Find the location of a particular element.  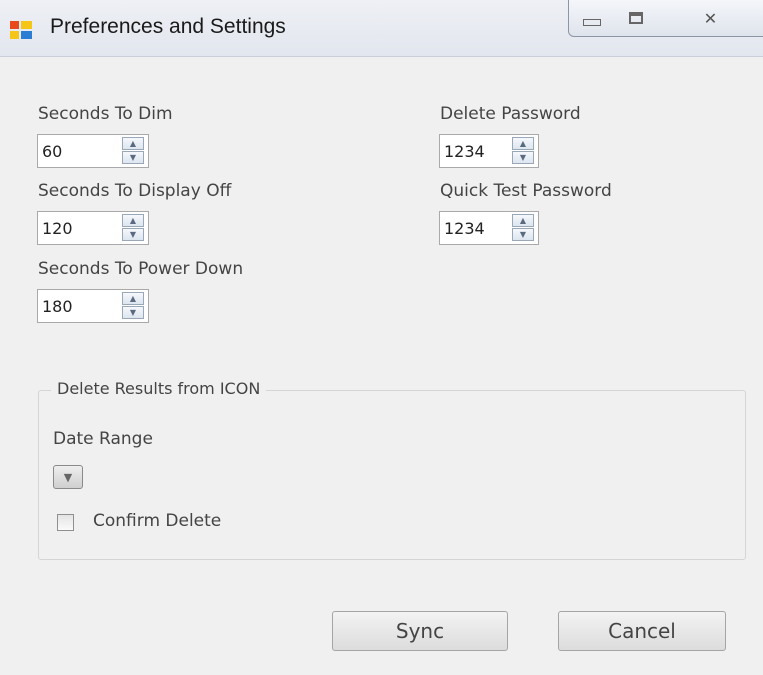

seconds-to-power-down-spinner: 180 ▲ ▼ is located at coordinates (93, 306).